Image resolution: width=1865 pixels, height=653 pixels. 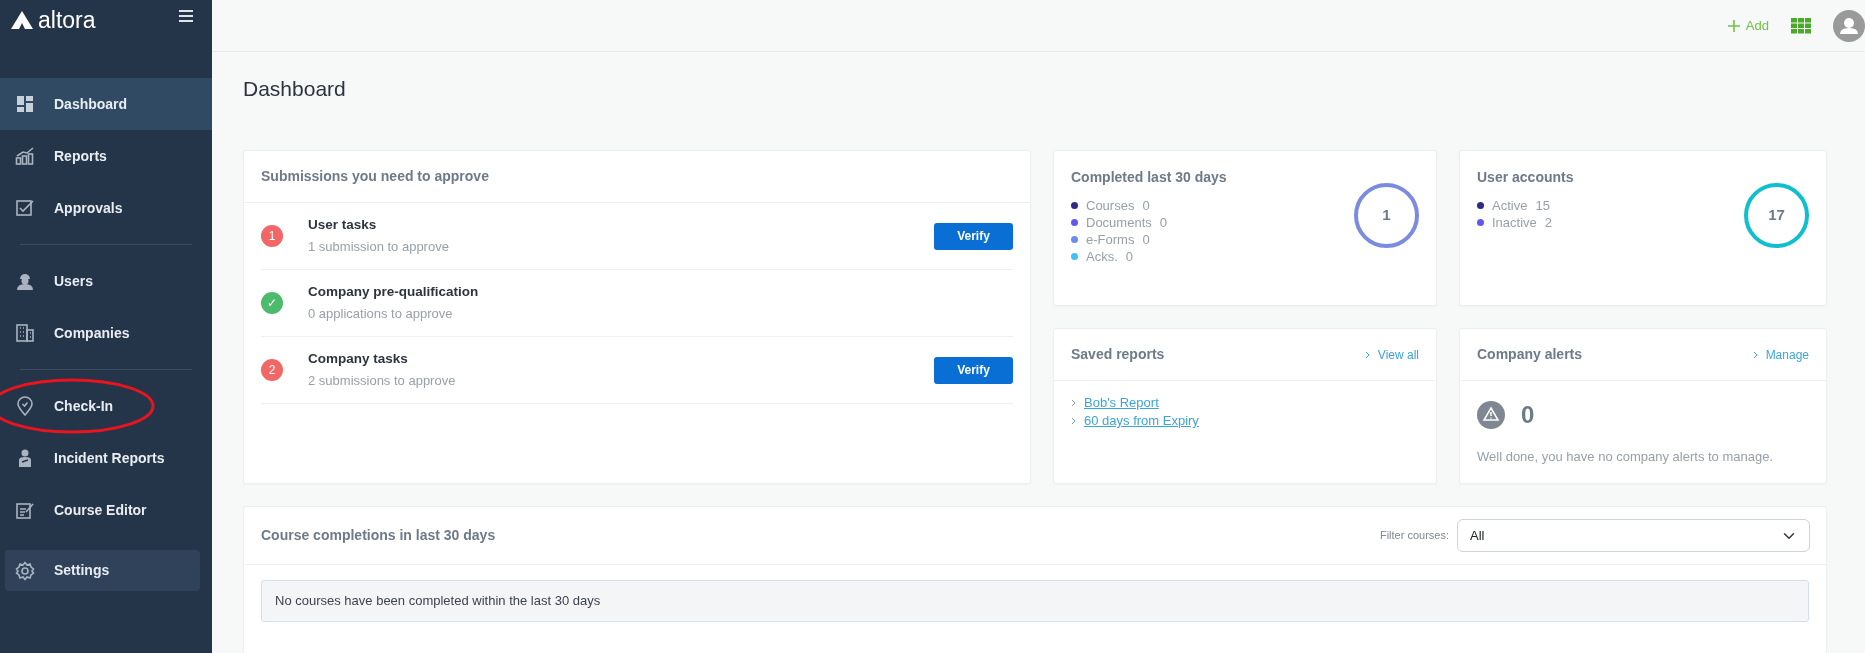 What do you see at coordinates (1776, 215) in the screenshot?
I see `total-ring: 17` at bounding box center [1776, 215].